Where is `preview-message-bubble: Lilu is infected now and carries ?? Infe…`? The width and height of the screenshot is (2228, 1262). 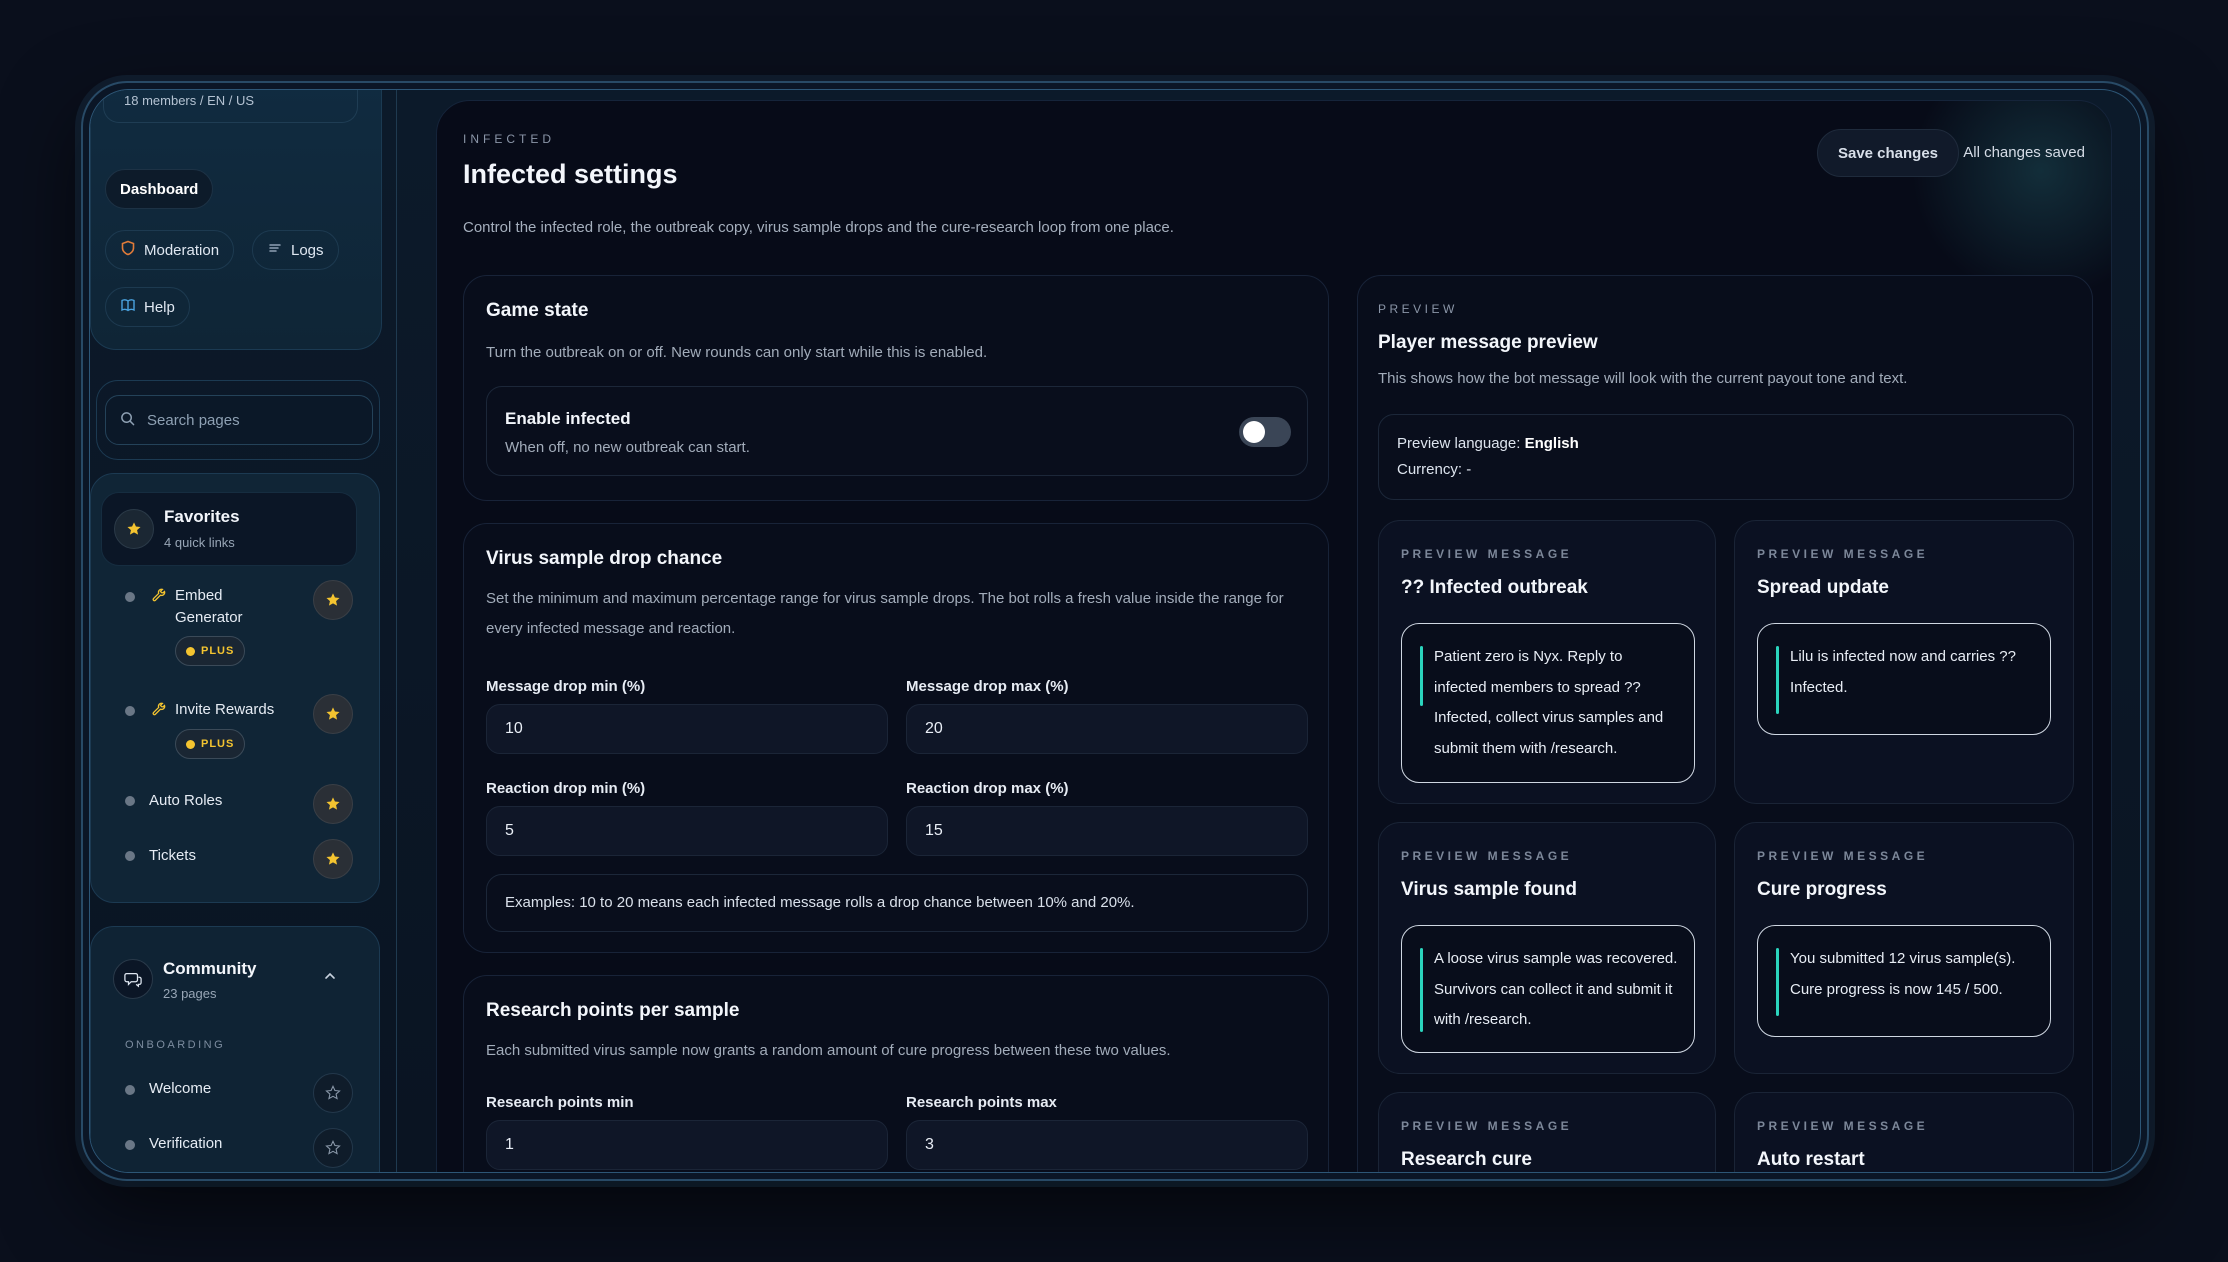 preview-message-bubble: Lilu is infected now and carries ?? Infe… is located at coordinates (1904, 679).